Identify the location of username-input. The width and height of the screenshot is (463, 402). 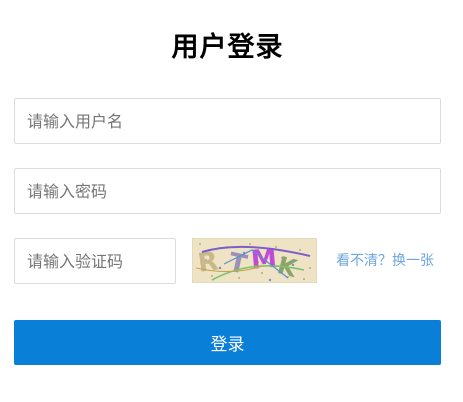
(227, 121).